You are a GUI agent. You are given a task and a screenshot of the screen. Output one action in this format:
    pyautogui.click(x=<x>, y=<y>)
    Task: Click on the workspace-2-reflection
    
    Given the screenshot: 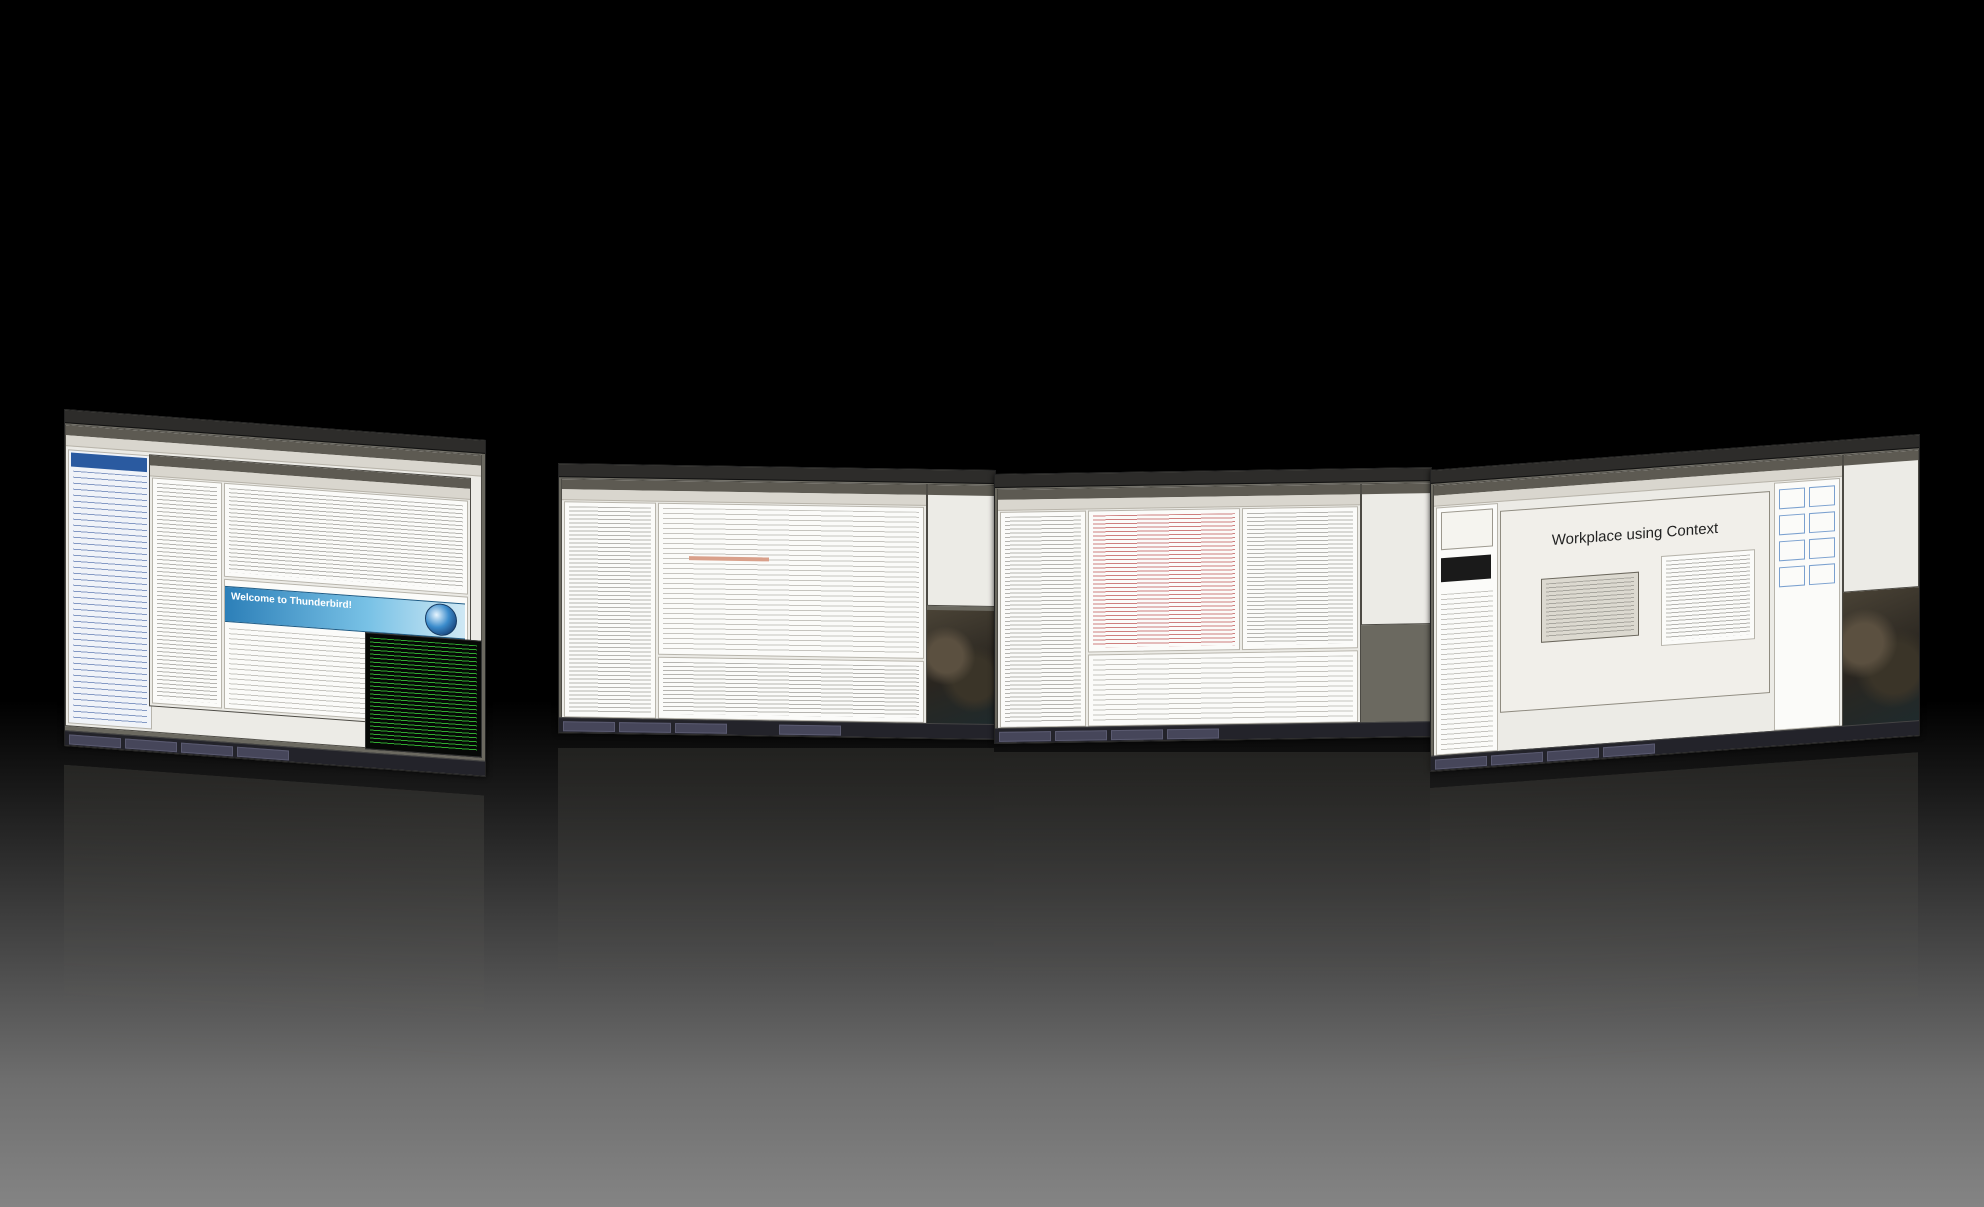 What is the action you would take?
    pyautogui.click(x=776, y=873)
    